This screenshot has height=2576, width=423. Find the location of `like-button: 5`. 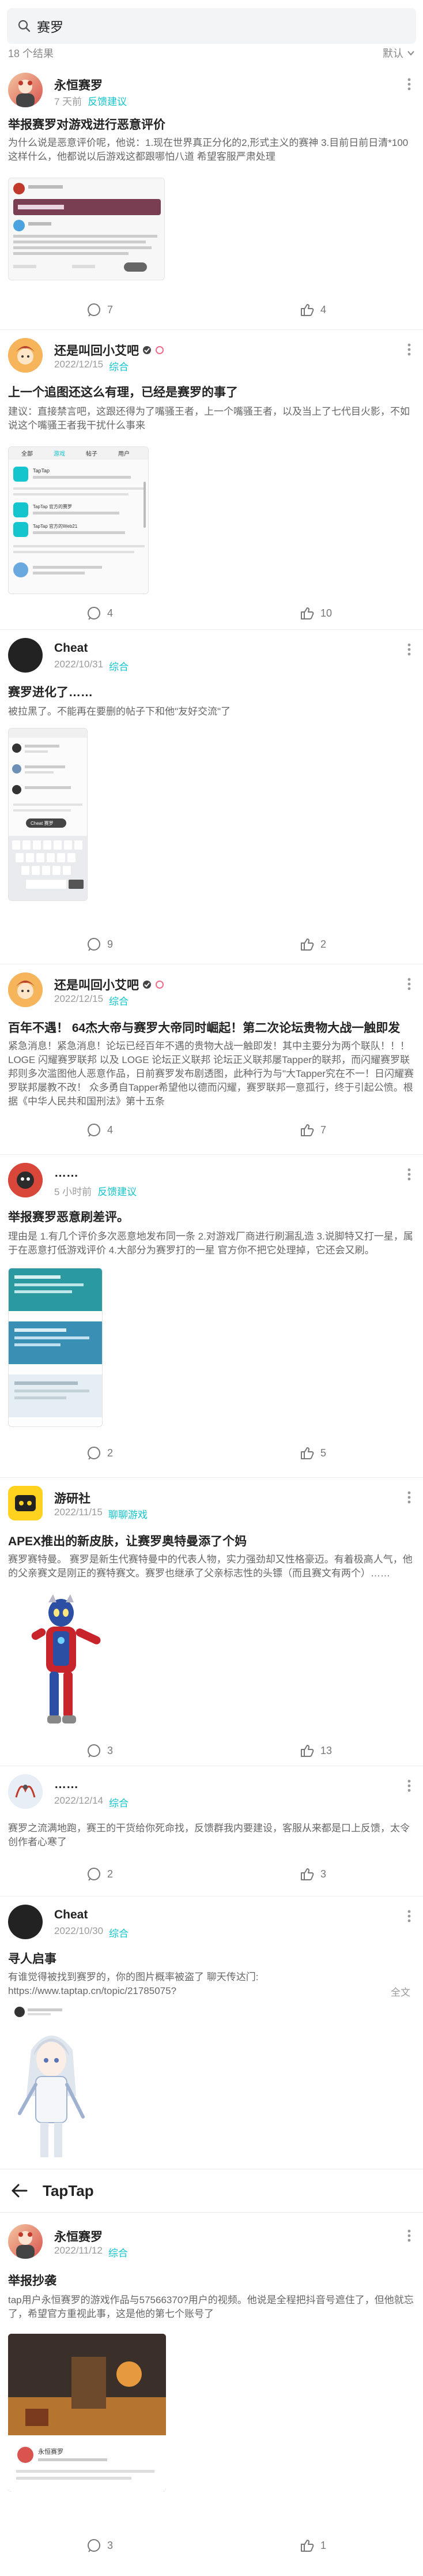

like-button: 5 is located at coordinates (313, 1453).